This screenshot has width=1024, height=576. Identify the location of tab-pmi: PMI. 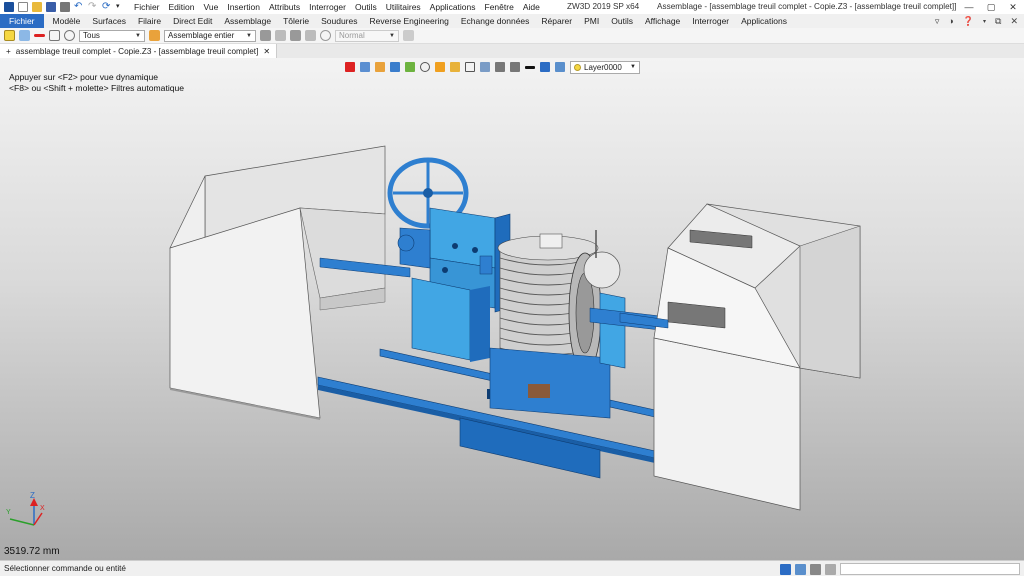
(591, 21).